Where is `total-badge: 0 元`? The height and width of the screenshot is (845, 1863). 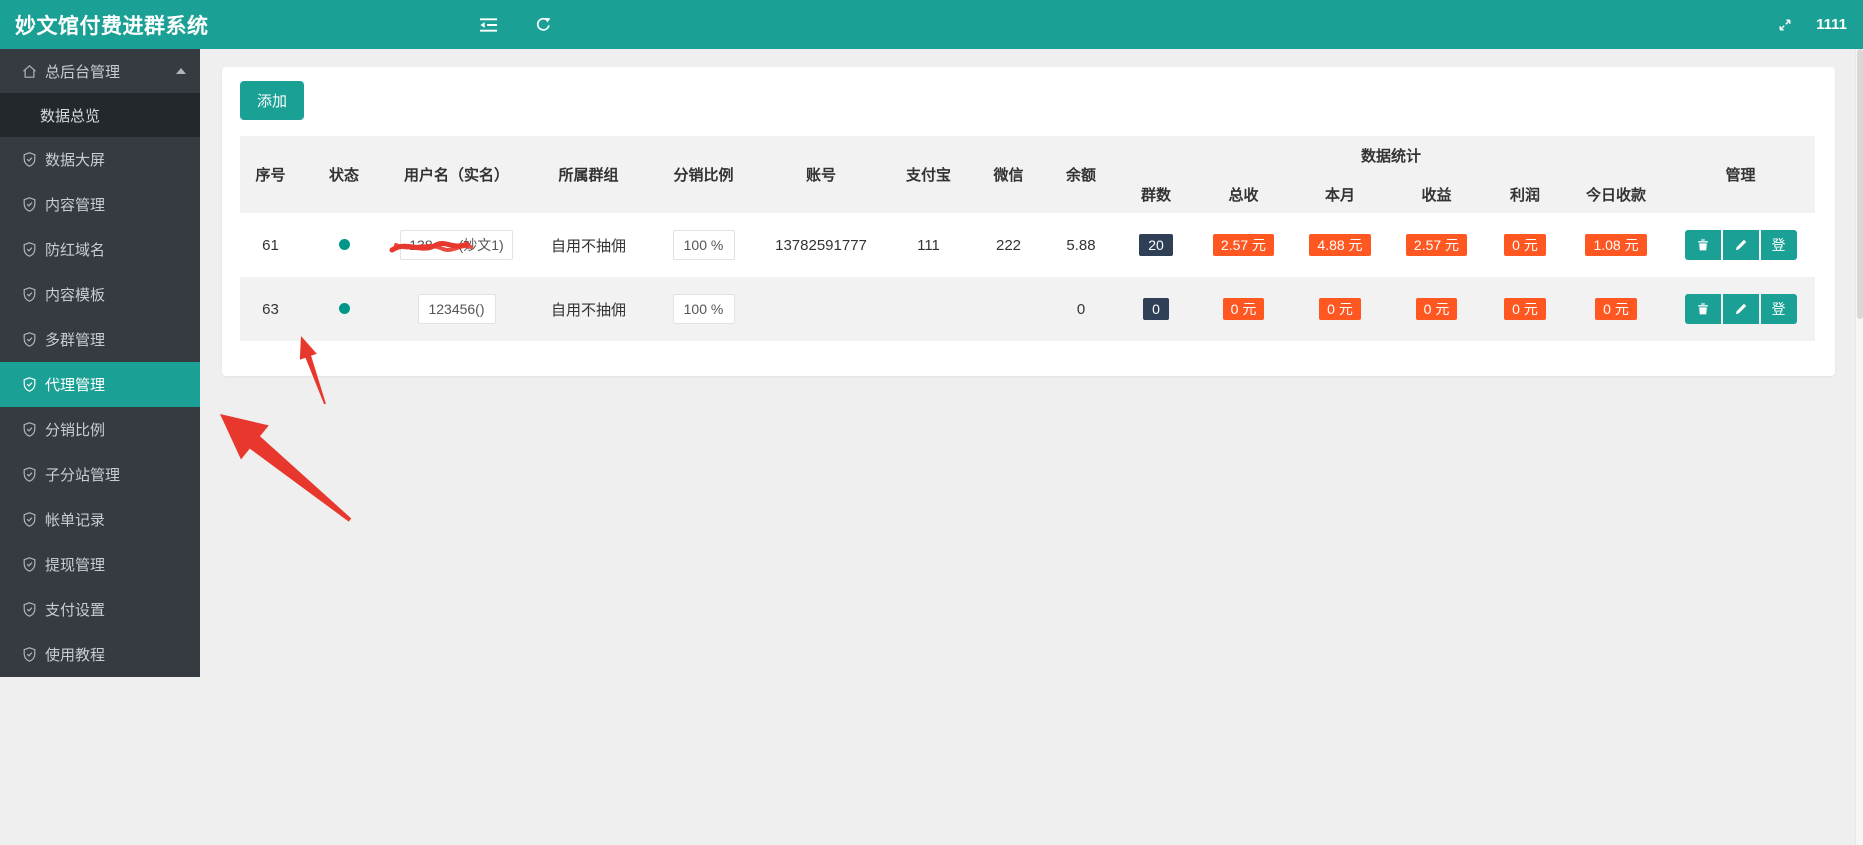 total-badge: 0 元 is located at coordinates (1243, 309).